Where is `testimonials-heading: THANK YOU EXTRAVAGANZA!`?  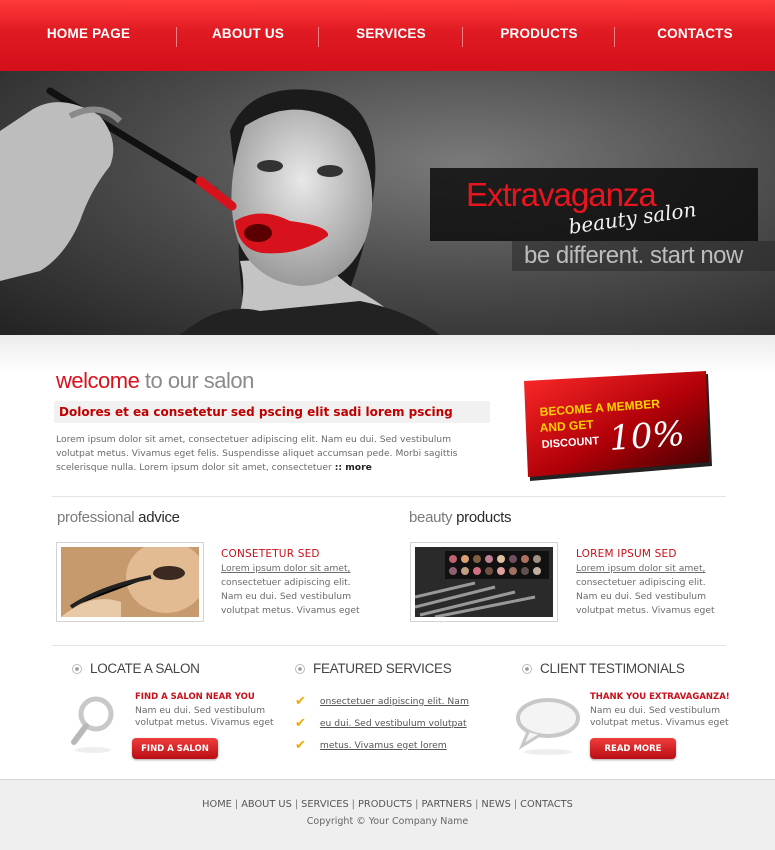
testimonials-heading: THANK YOU EXTRAVAGANZA! is located at coordinates (660, 697).